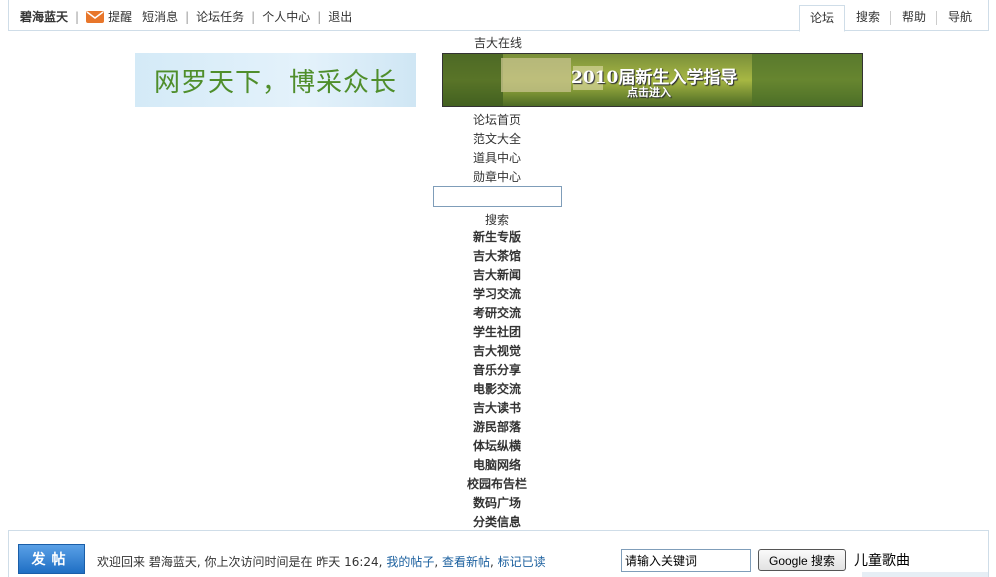  What do you see at coordinates (821, 18) in the screenshot?
I see `tab-forum: 论坛` at bounding box center [821, 18].